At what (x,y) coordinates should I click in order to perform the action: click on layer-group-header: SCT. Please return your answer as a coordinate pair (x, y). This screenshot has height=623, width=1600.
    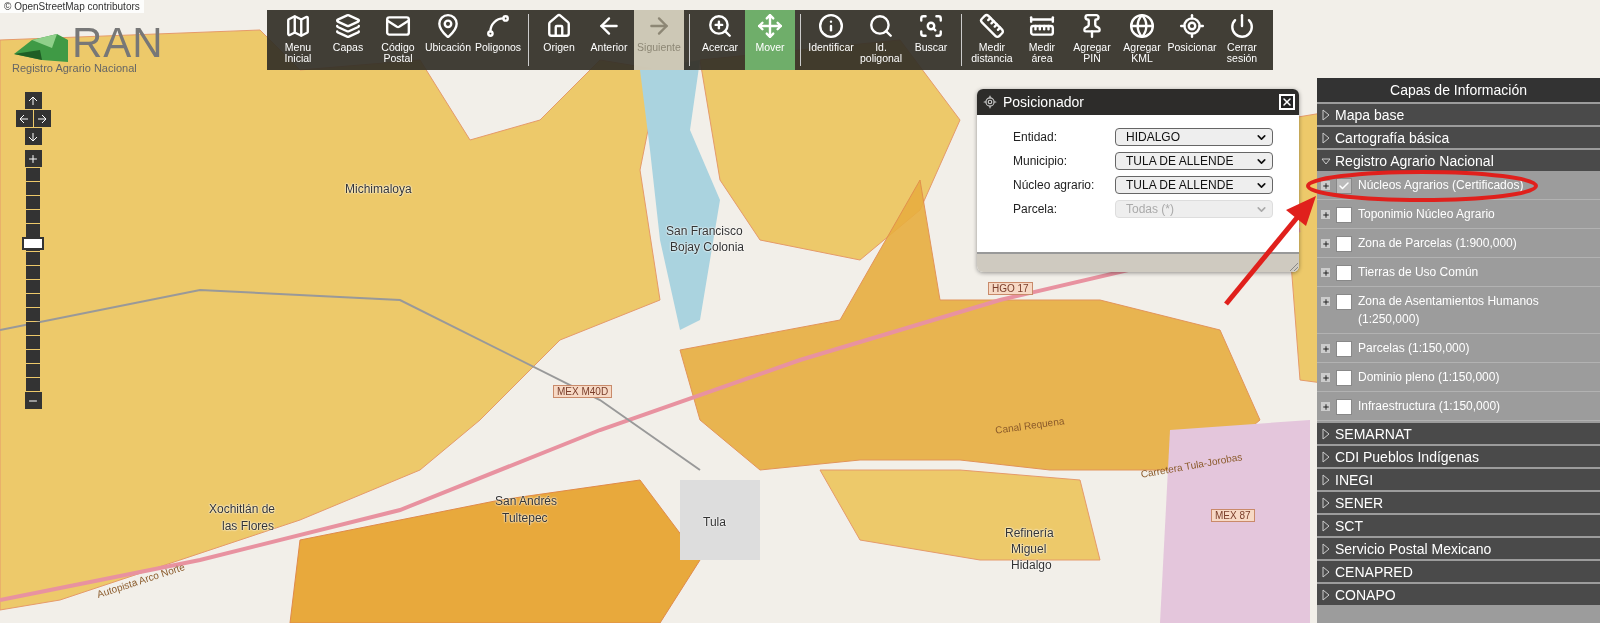
    Looking at the image, I should click on (1458, 525).